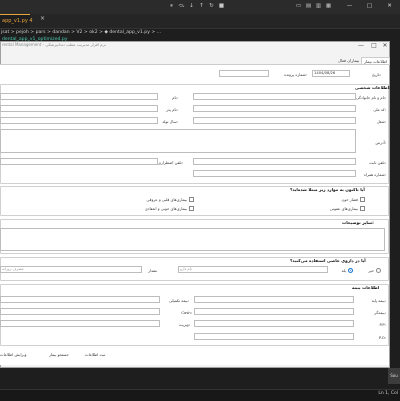  What do you see at coordinates (79, 120) in the screenshot?
I see `birth-year-field` at bounding box center [79, 120].